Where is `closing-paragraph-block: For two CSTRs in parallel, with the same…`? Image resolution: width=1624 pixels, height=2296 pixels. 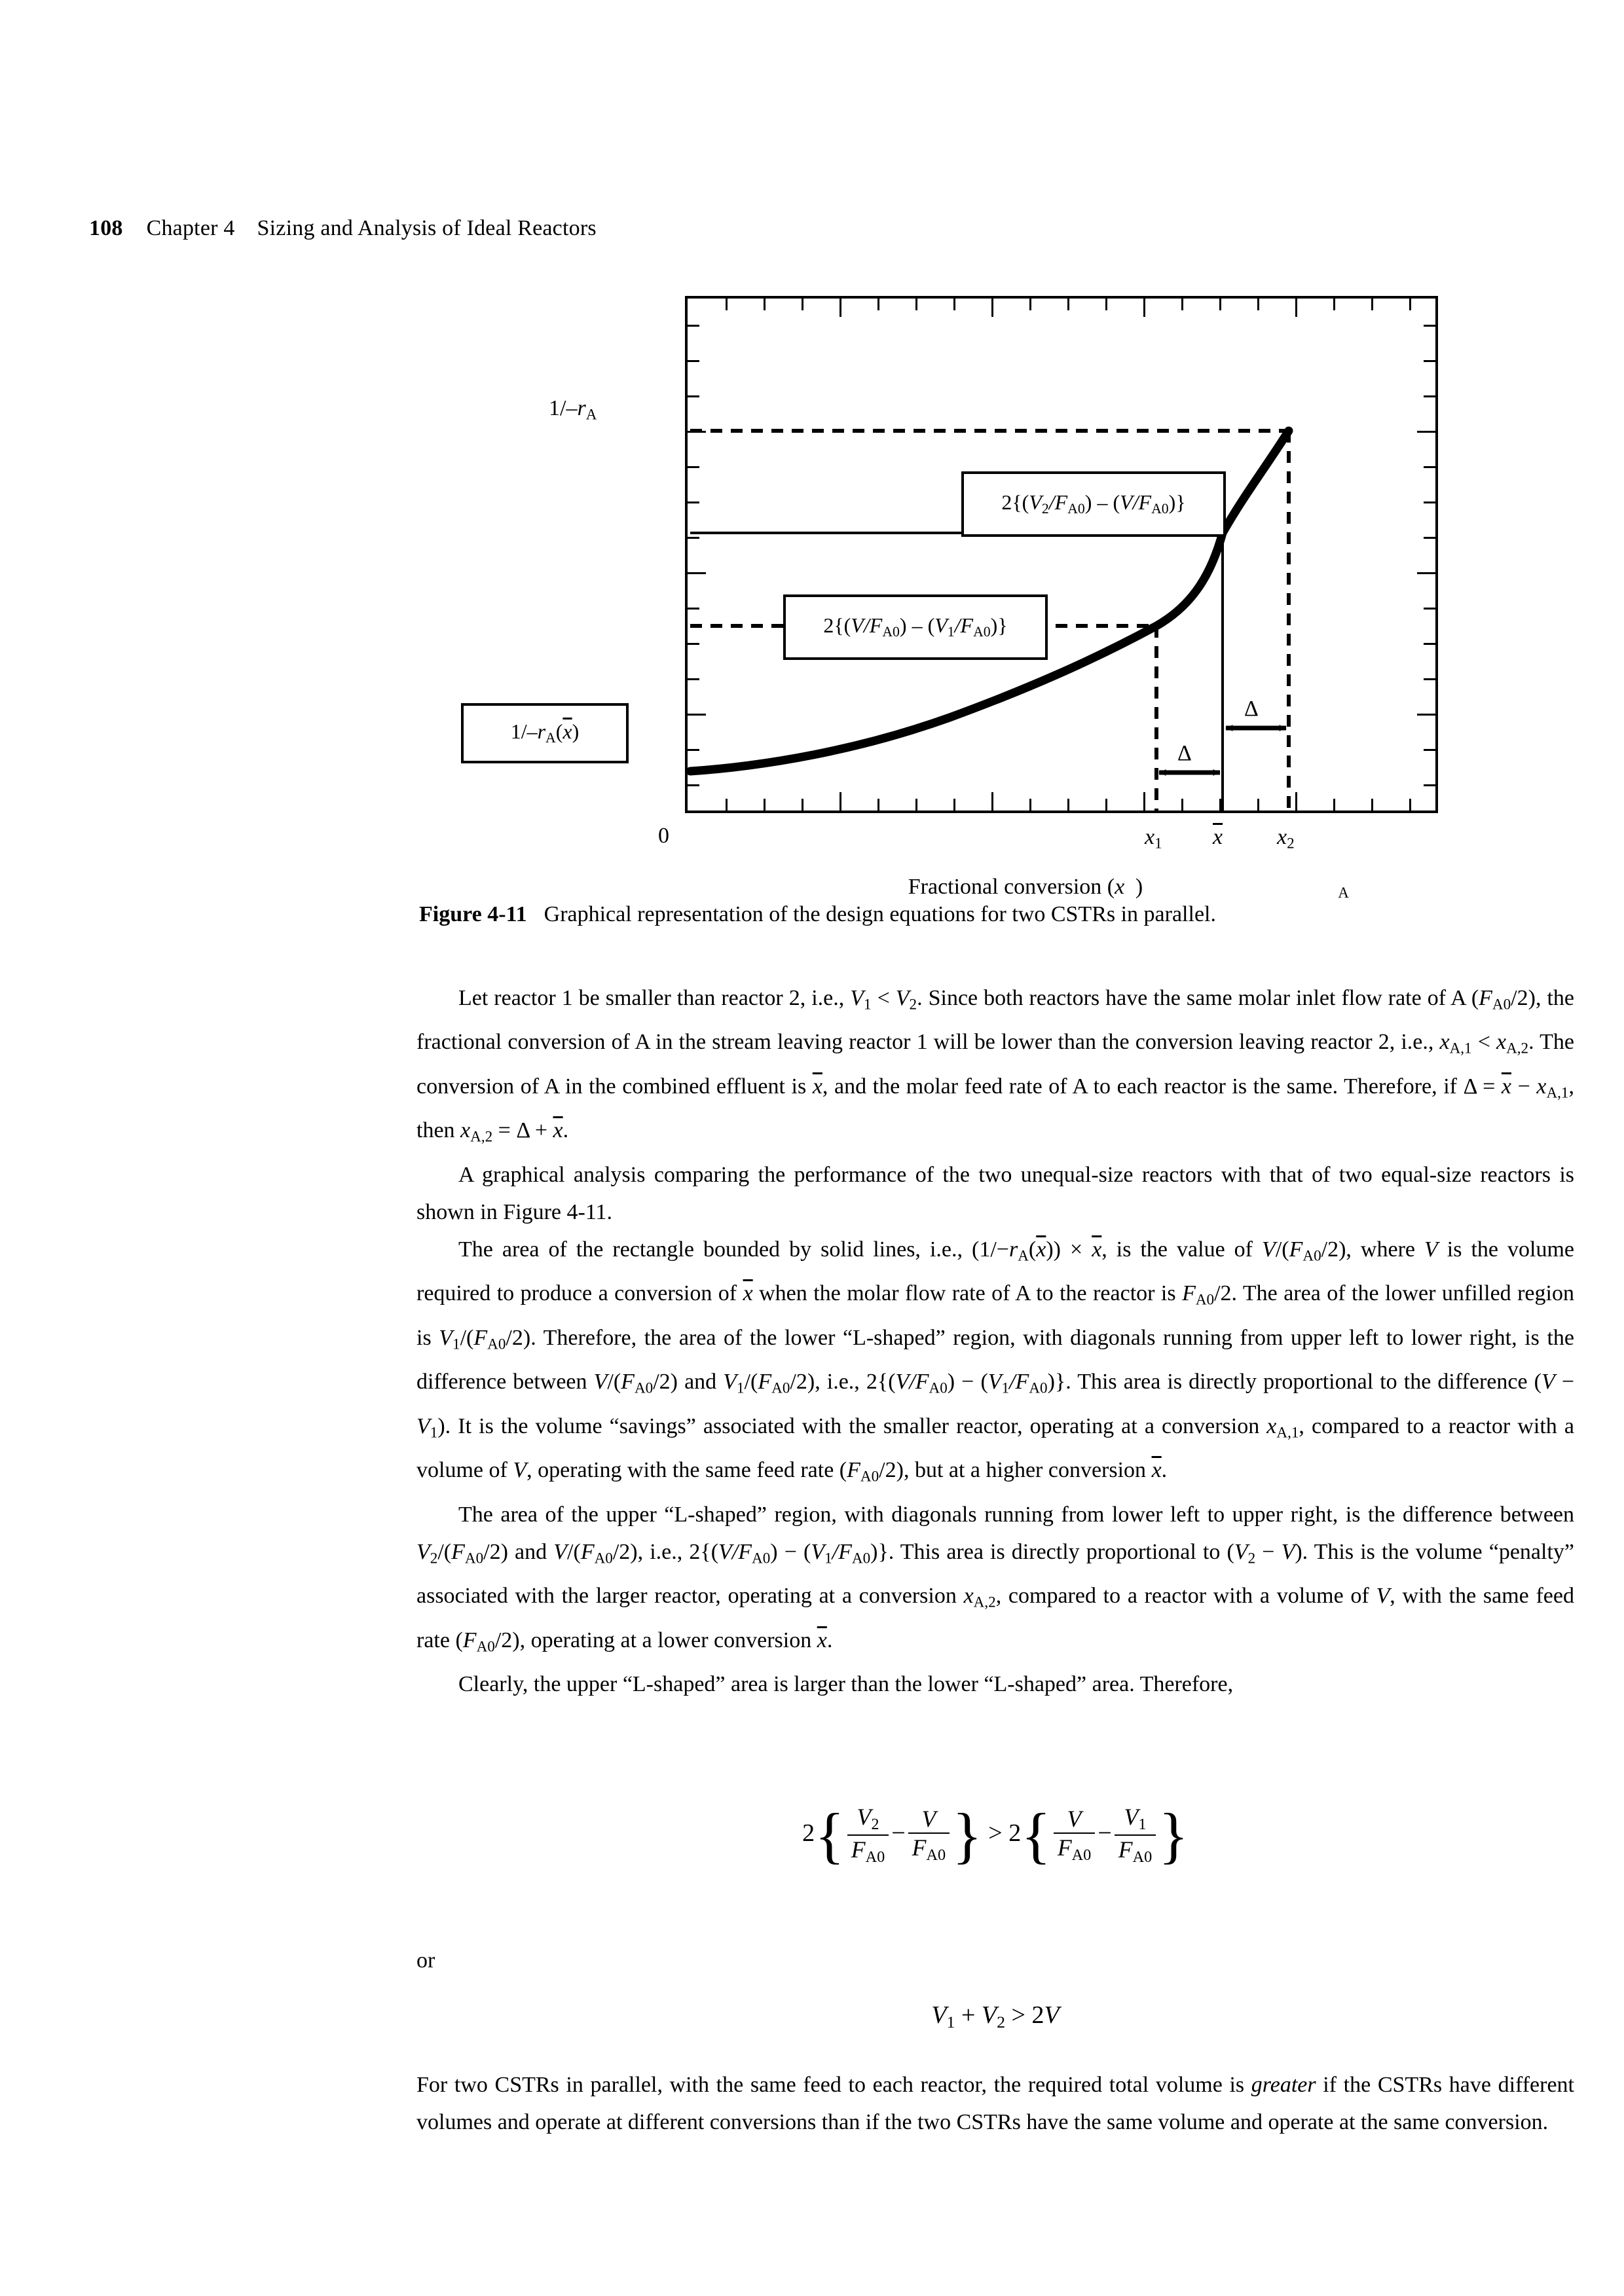 closing-paragraph-block: For two CSTRs in parallel, with the same… is located at coordinates (995, 2103).